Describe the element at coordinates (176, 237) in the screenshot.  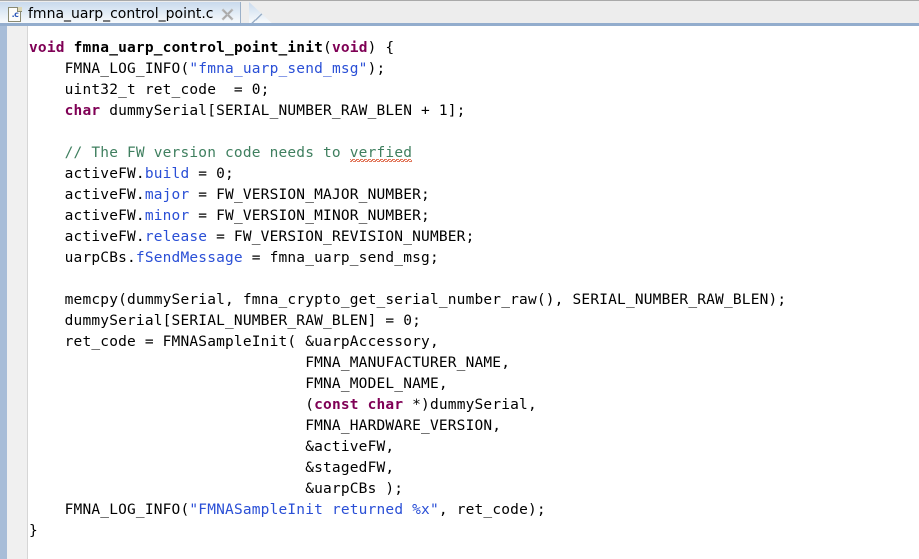
I see `code-token-fld: release` at that location.